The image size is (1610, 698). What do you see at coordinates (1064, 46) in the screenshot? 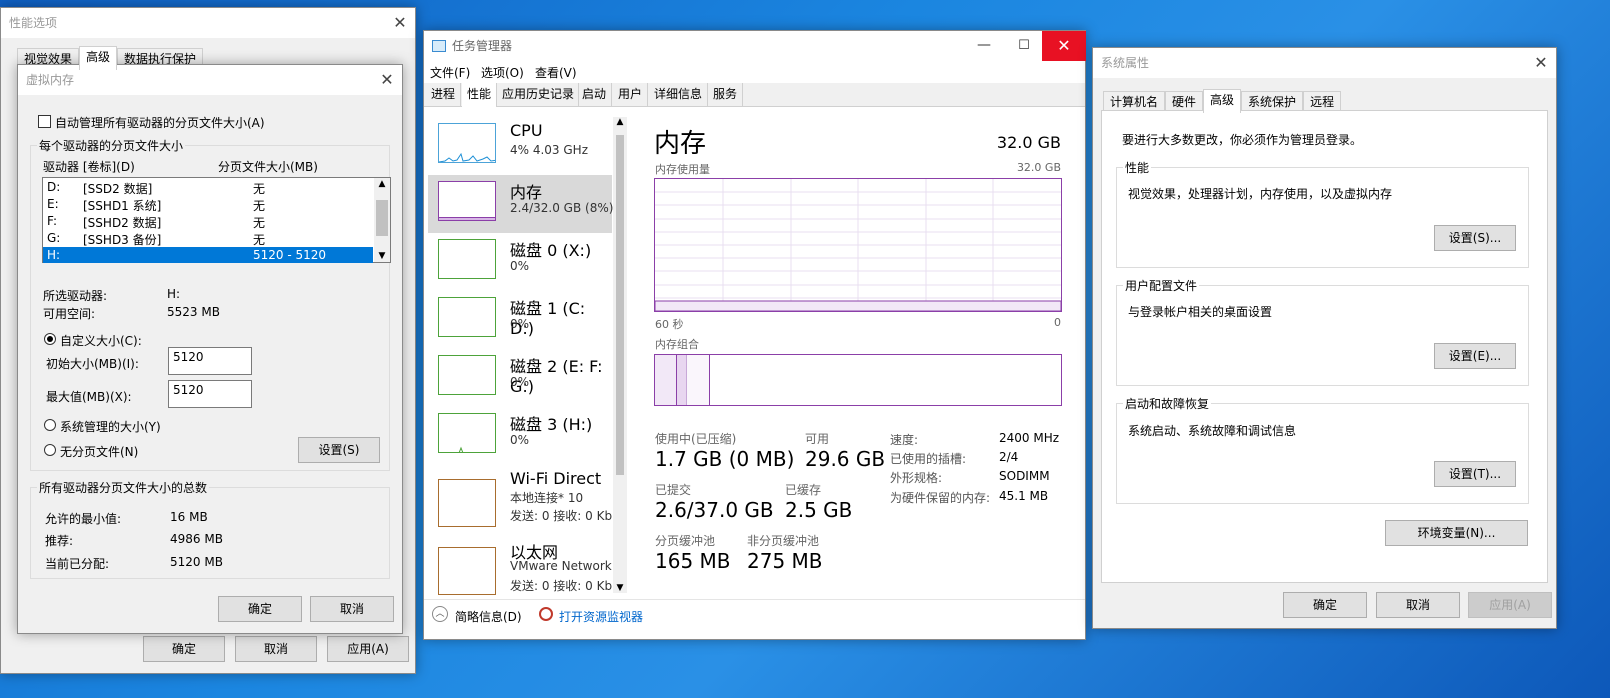
I see `close-button: ✕` at bounding box center [1064, 46].